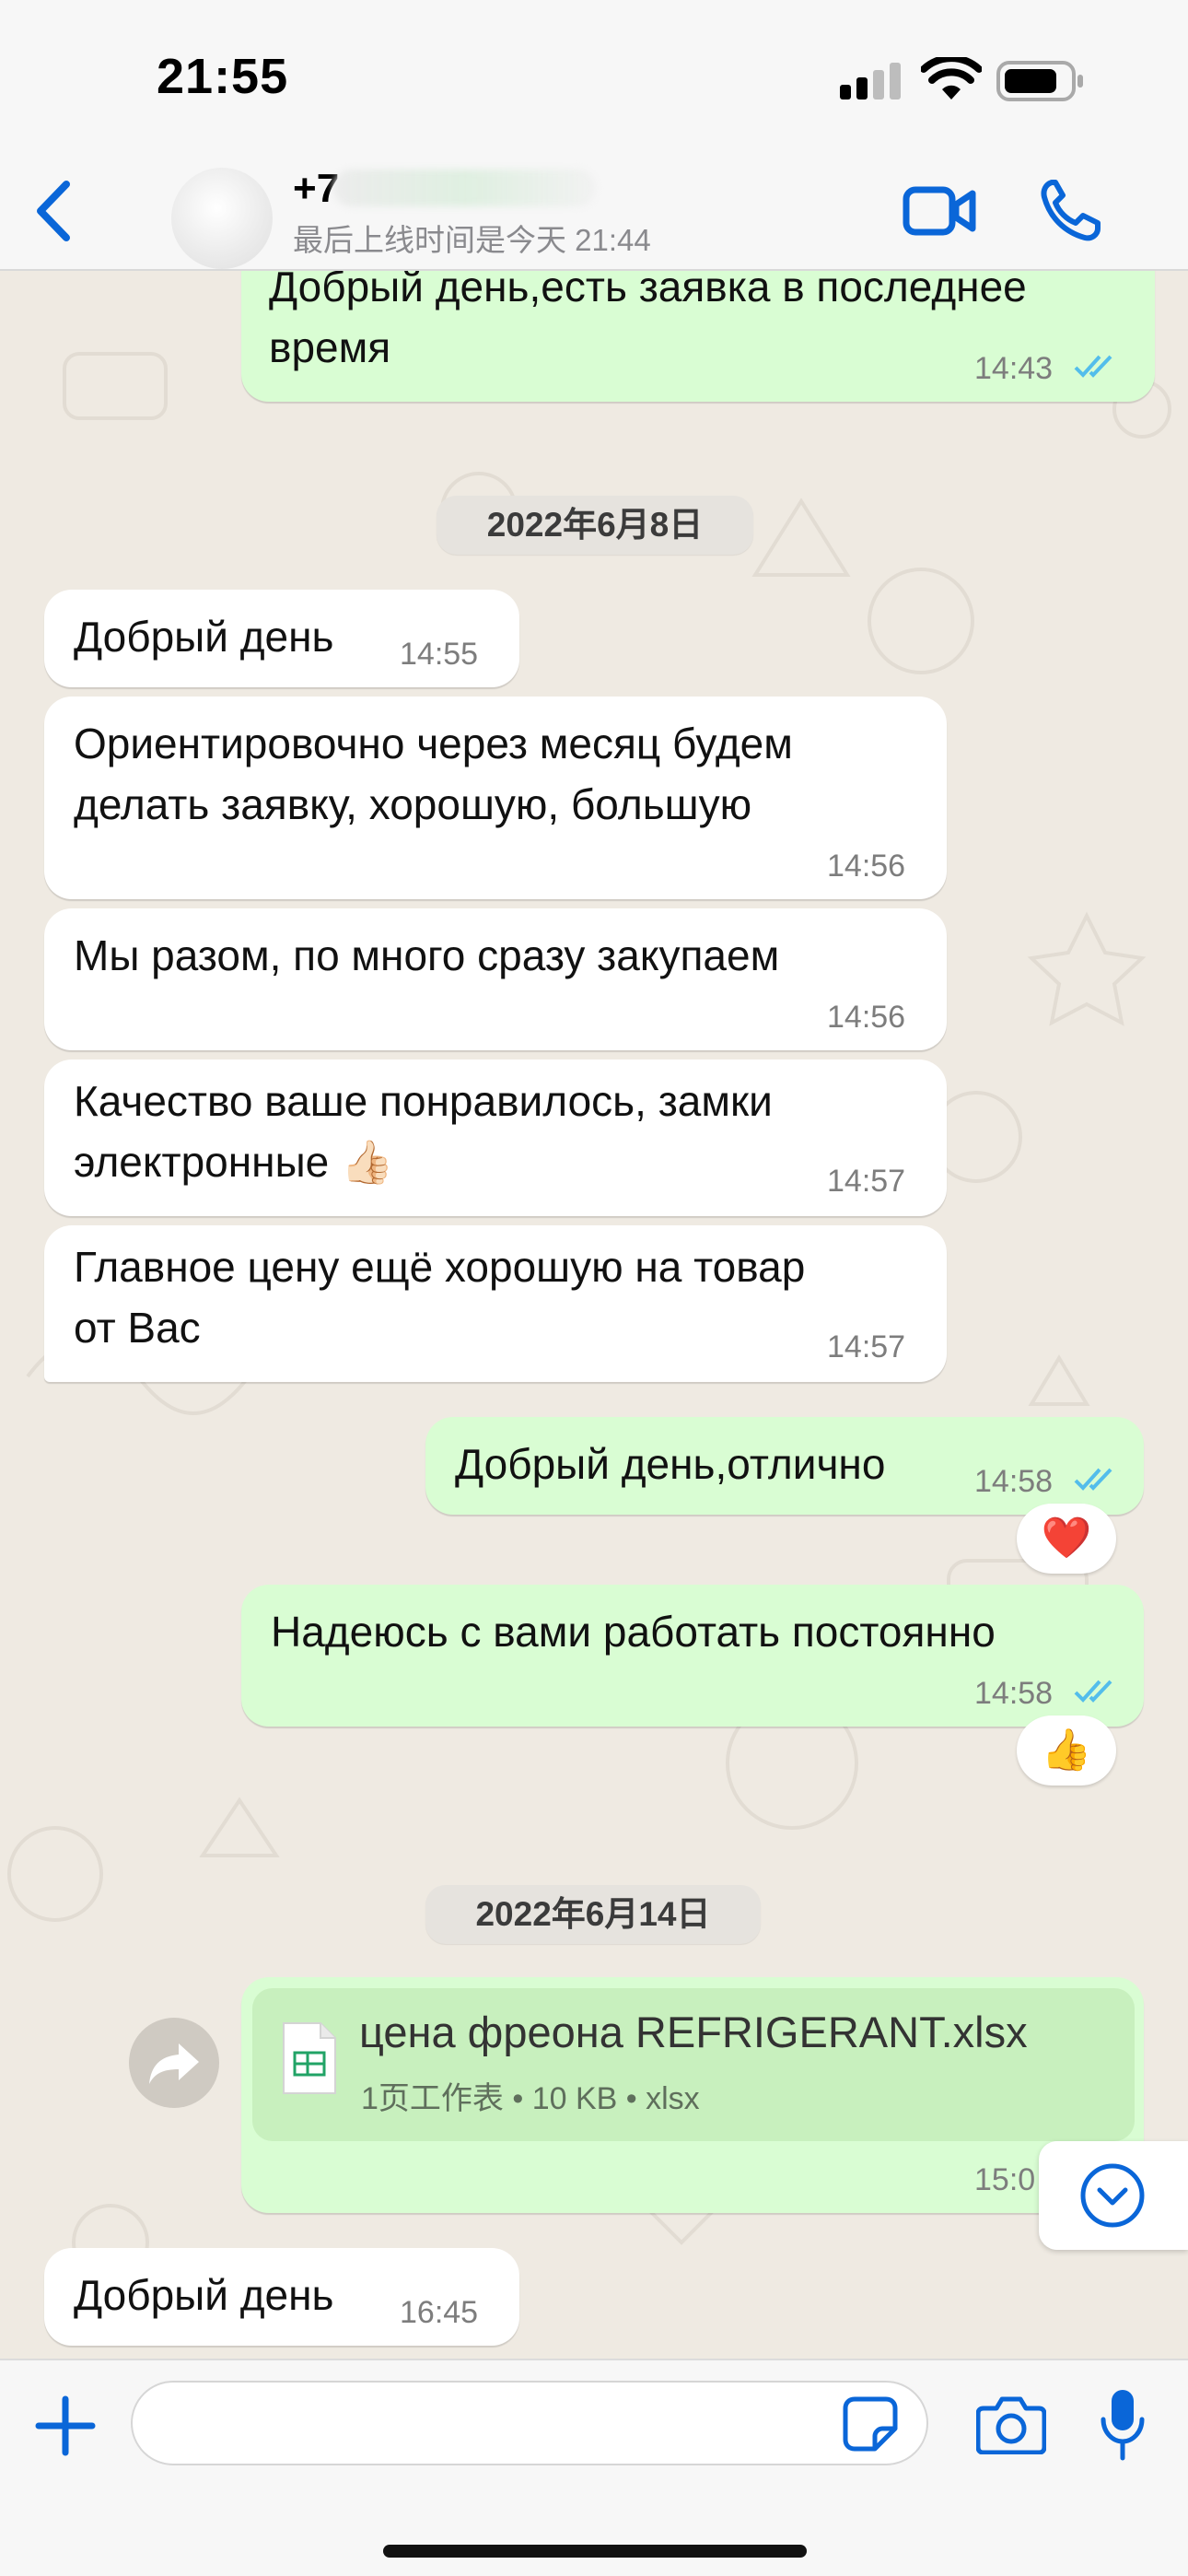 This screenshot has height=2576, width=1188. I want to click on last-seen-status: 最后上线时间是今天 21:44, so click(472, 240).